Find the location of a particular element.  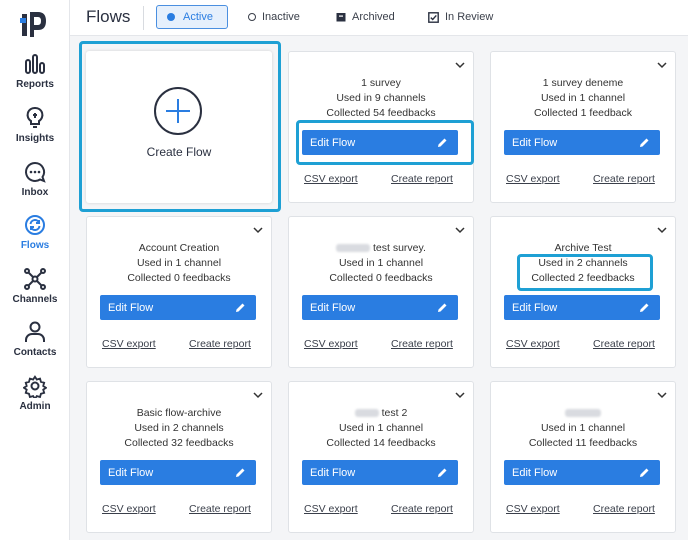

sidebar-item-reports: Reports is located at coordinates (35, 71).